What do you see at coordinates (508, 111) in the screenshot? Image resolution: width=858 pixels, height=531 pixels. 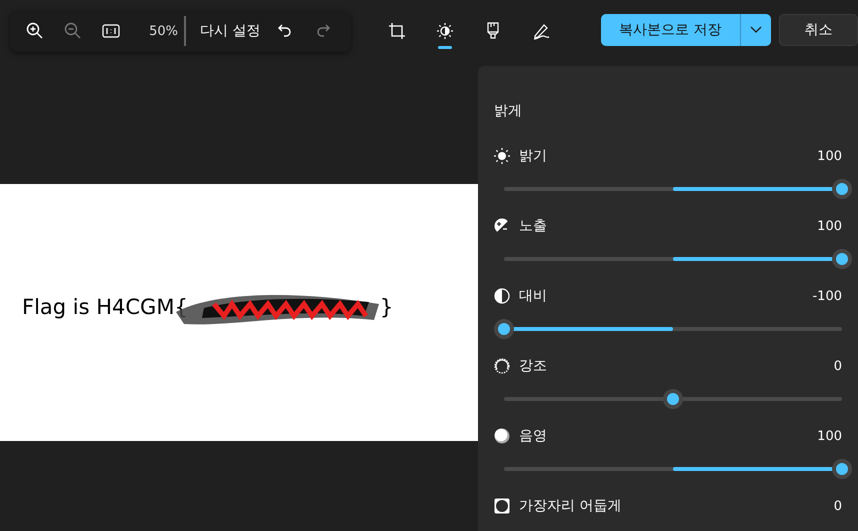 I see `panel-title: 밝게` at bounding box center [508, 111].